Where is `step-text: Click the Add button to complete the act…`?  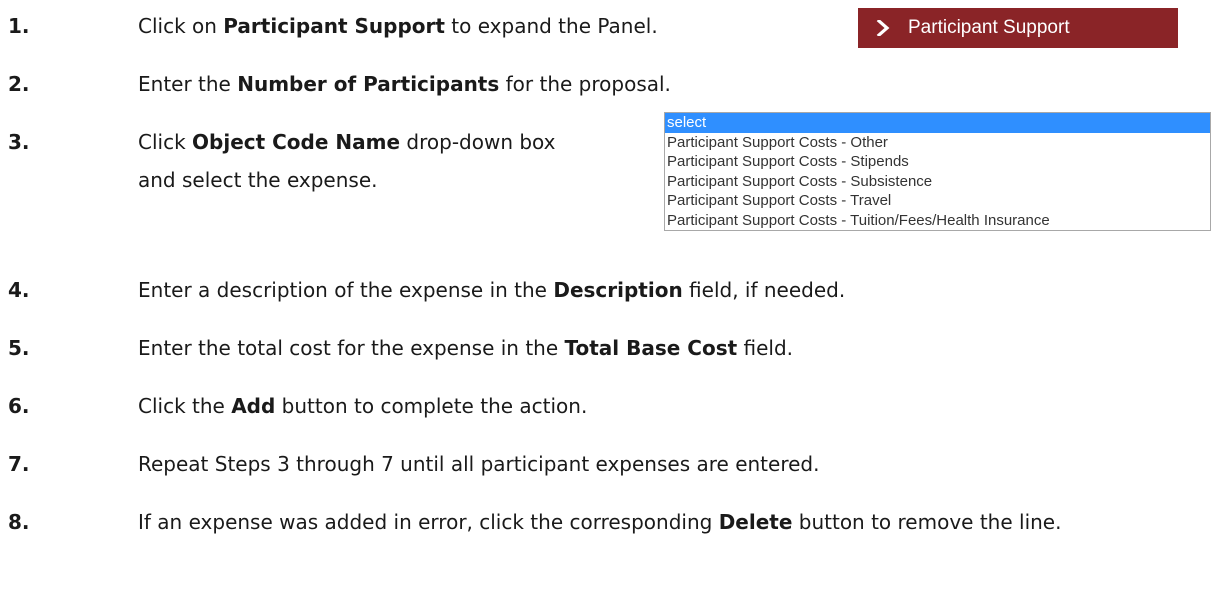
step-text: Click the Add button to complete the act… is located at coordinates (363, 406).